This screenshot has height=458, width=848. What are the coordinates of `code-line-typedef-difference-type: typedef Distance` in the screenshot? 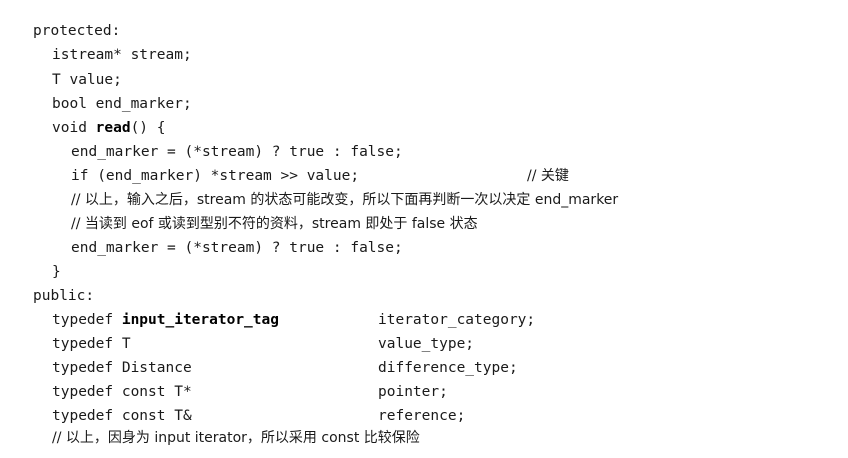 It's located at (122, 368).